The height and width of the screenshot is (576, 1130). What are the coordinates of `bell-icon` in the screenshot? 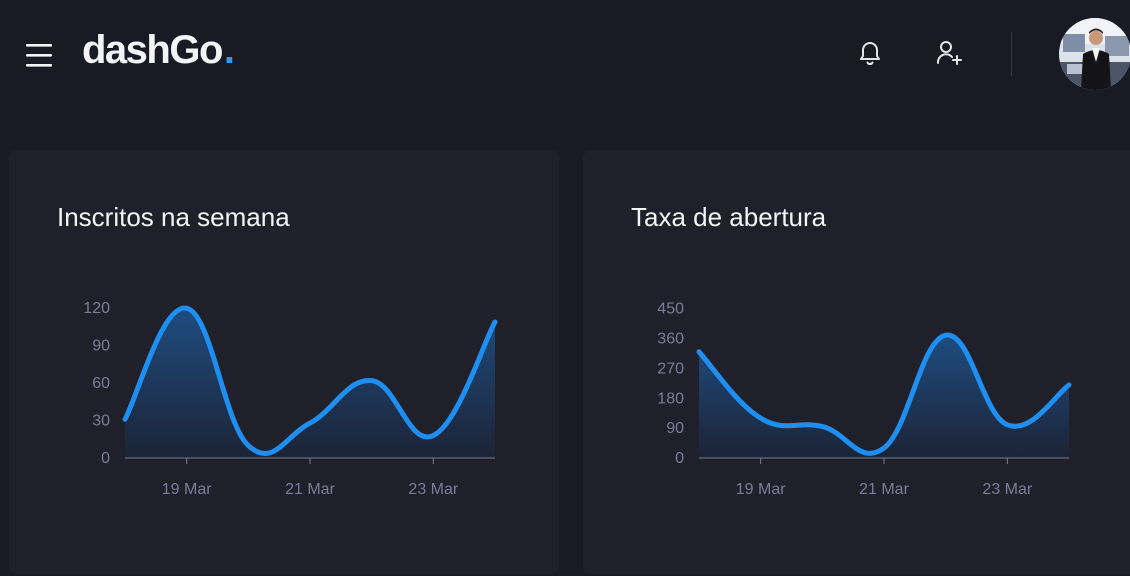 It's located at (870, 53).